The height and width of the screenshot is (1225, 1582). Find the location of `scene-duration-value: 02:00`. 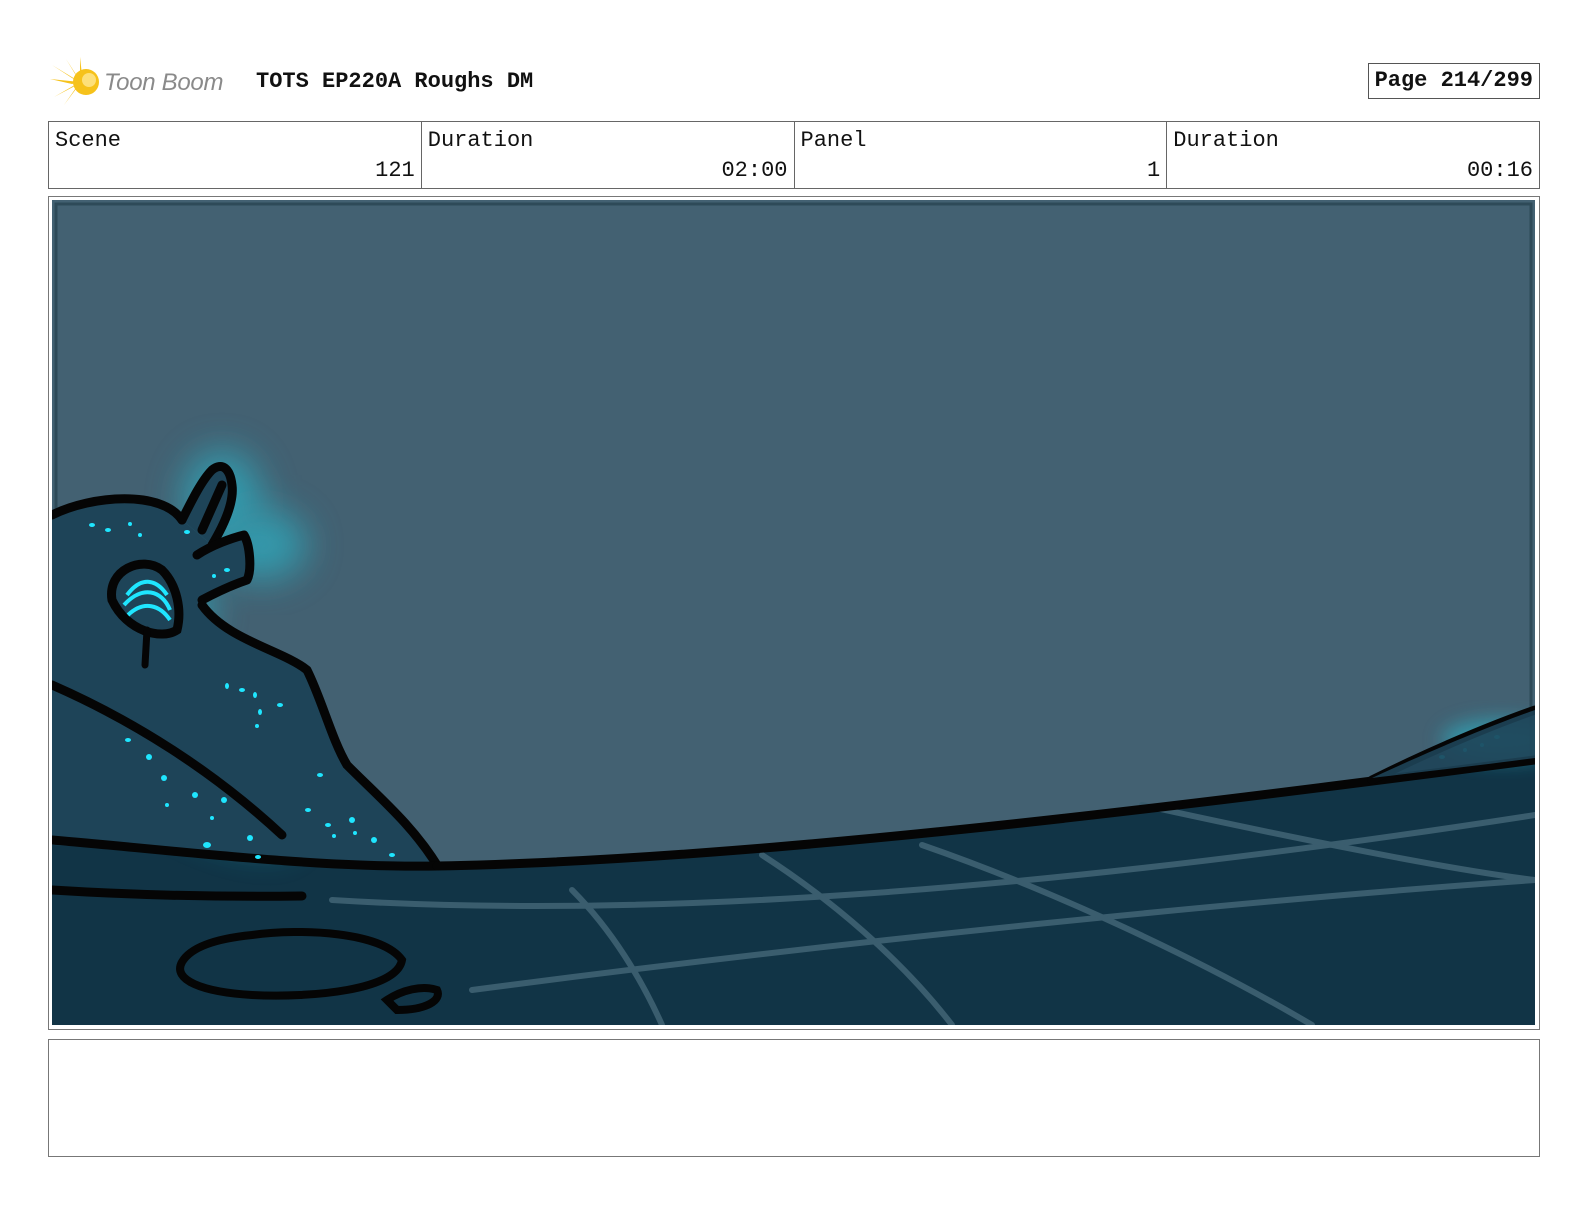

scene-duration-value: 02:00 is located at coordinates (754, 170).